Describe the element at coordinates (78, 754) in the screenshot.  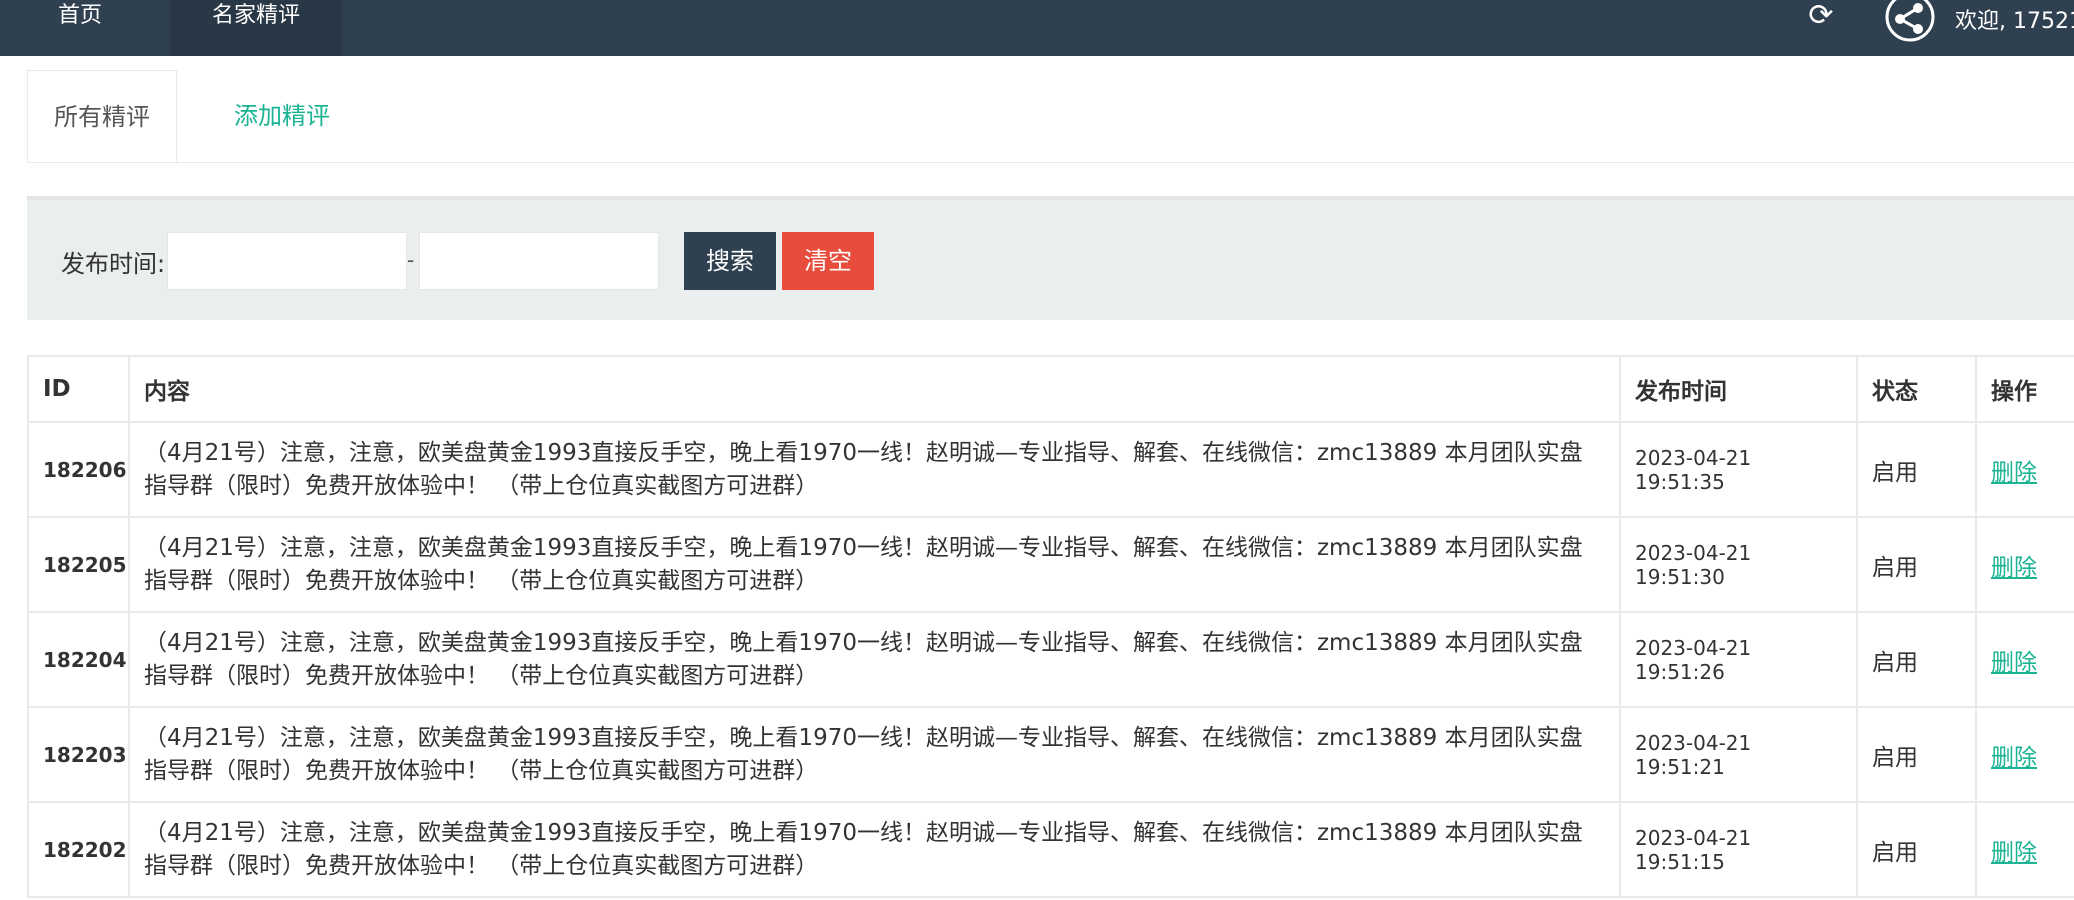
I see `row-id: 182203` at that location.